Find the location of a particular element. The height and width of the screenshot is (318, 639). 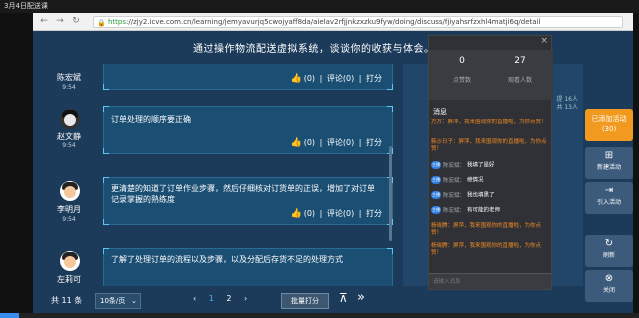

chat-message: 方方：屏萍，我来围观你的直播啦，为你点赞！ is located at coordinates (489, 122).